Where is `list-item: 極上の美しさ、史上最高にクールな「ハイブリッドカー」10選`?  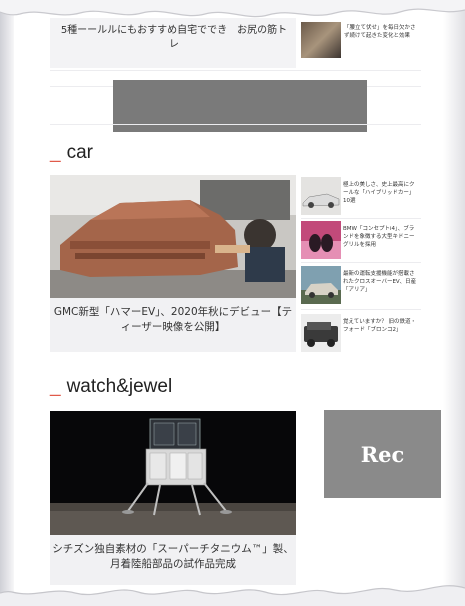 list-item: 極上の美しさ、史上最高にクールな「ハイブリッドカー」10選 is located at coordinates (361, 199).